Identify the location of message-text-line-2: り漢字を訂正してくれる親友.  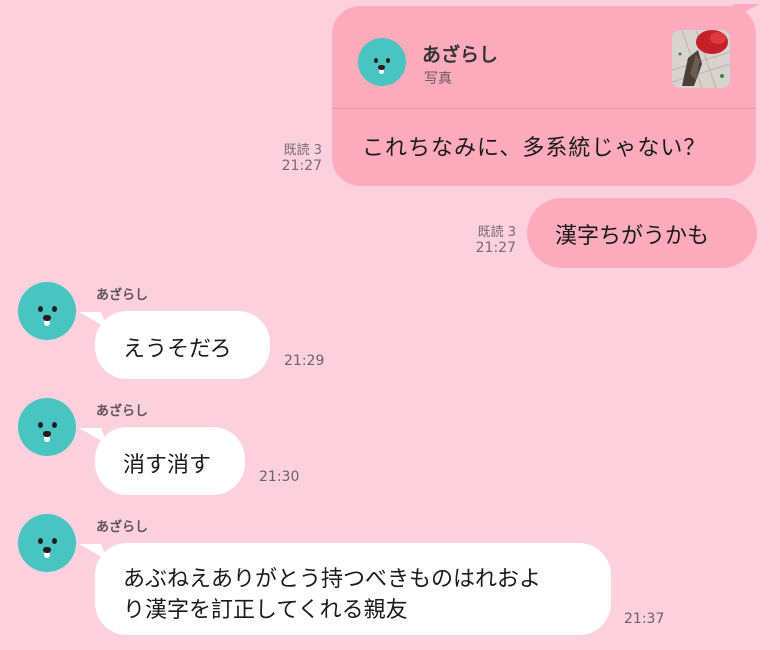
(265, 610).